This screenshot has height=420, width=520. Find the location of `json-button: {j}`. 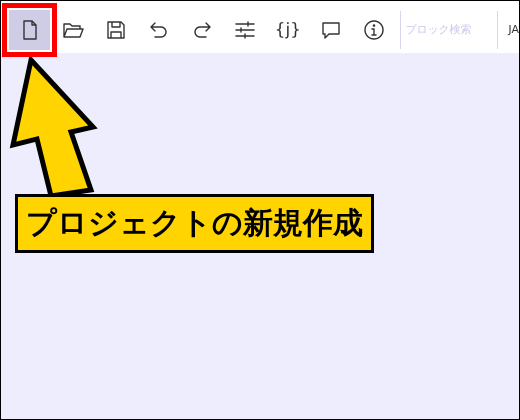

json-button: {j} is located at coordinates (287, 30).